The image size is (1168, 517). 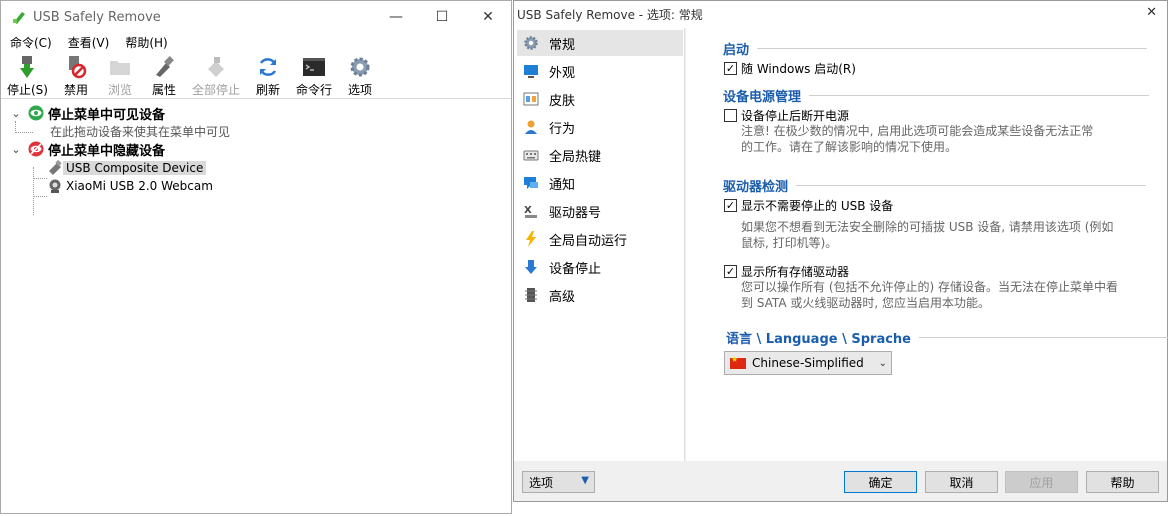 I want to click on show-all-storage-checkbox: ✓ 显示所有存储驱动器, so click(x=786, y=271).